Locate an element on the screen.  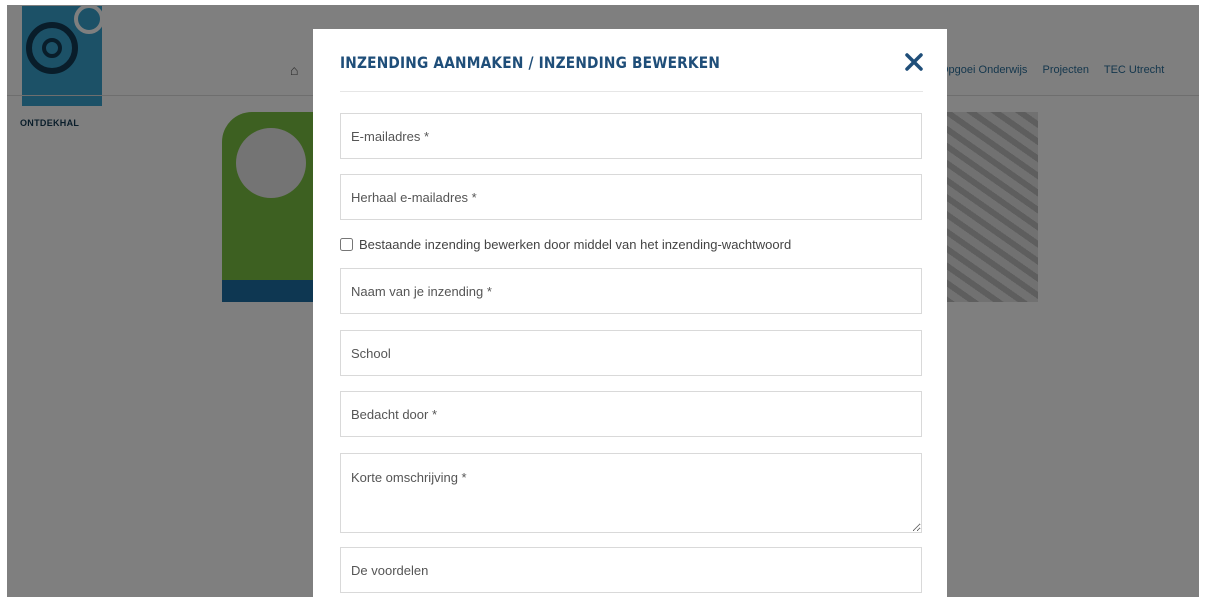
email-repeat-field is located at coordinates (631, 197).